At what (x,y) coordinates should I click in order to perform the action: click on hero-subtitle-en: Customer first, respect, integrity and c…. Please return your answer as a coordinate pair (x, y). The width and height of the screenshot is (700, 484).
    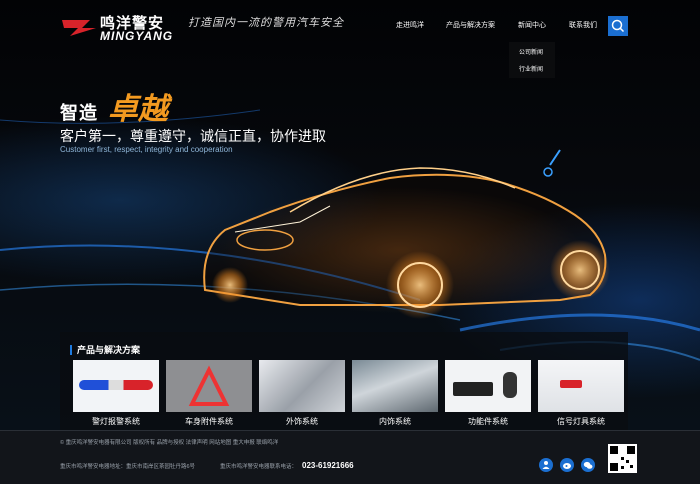
    Looking at the image, I should click on (146, 149).